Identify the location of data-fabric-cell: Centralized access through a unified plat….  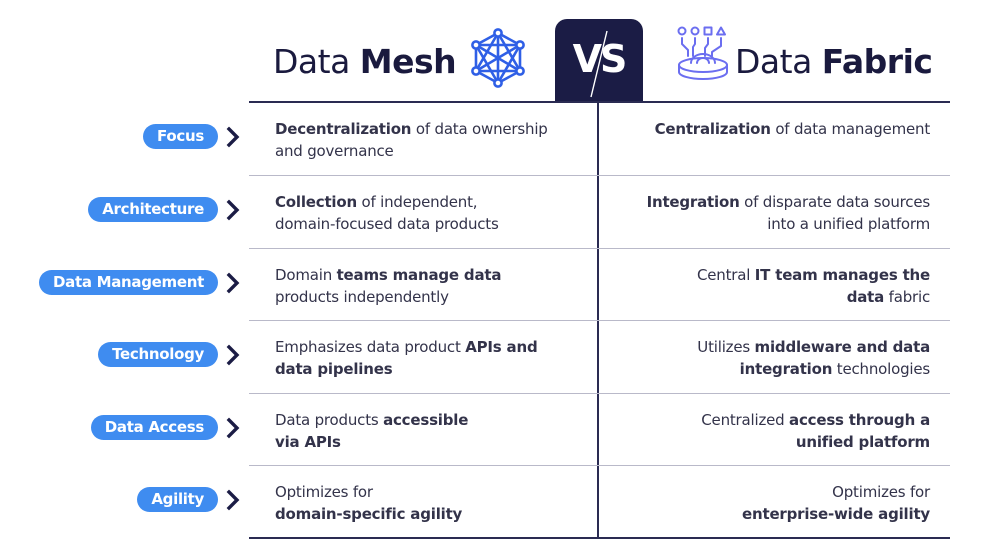
(770, 431).